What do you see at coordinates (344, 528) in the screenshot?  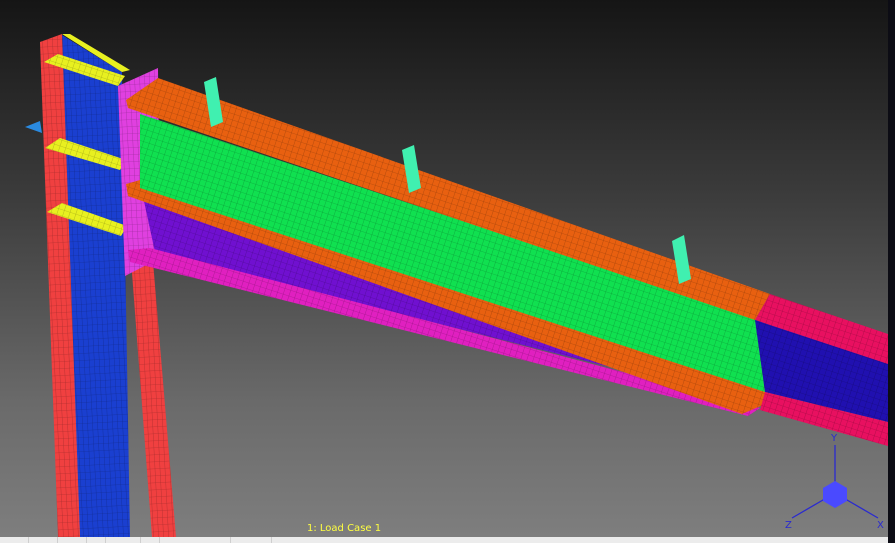 I see `load-case-label: 1: Load Case 1` at bounding box center [344, 528].